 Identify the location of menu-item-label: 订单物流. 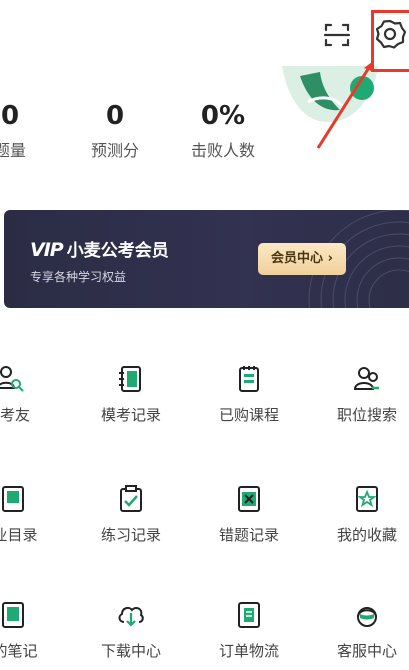
(248, 651).